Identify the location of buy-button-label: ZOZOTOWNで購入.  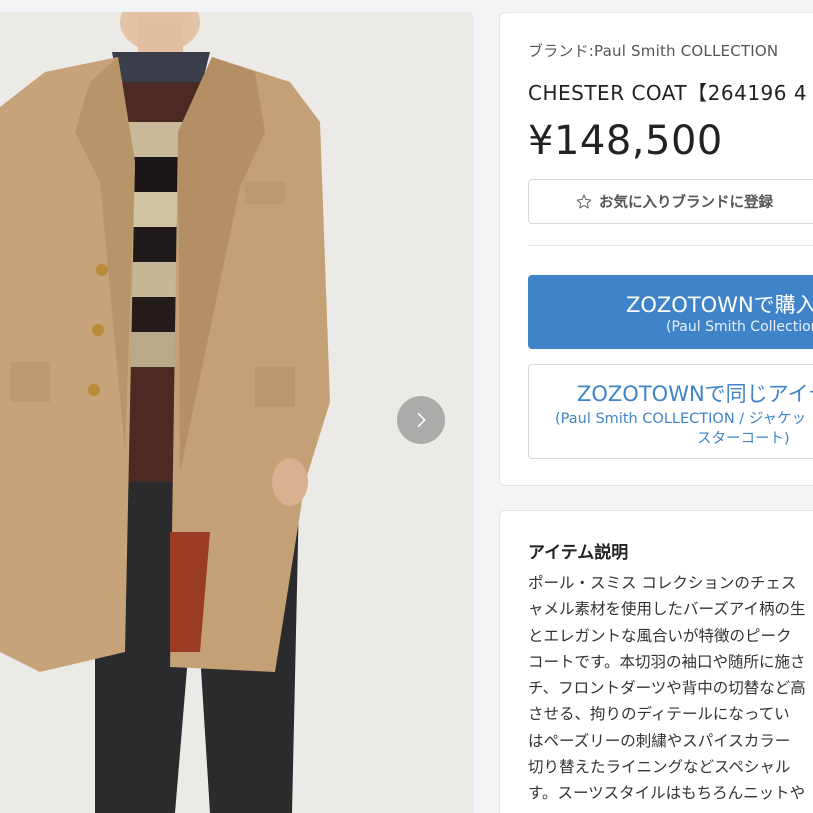
(719, 305).